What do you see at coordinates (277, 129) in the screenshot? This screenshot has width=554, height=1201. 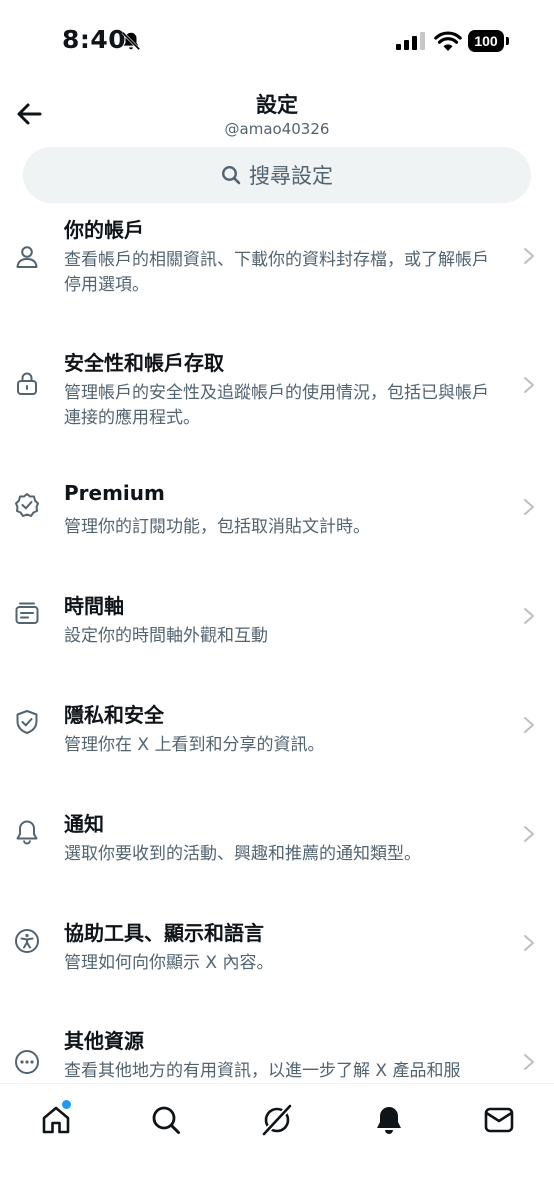 I see `account-handle: @amao40326` at bounding box center [277, 129].